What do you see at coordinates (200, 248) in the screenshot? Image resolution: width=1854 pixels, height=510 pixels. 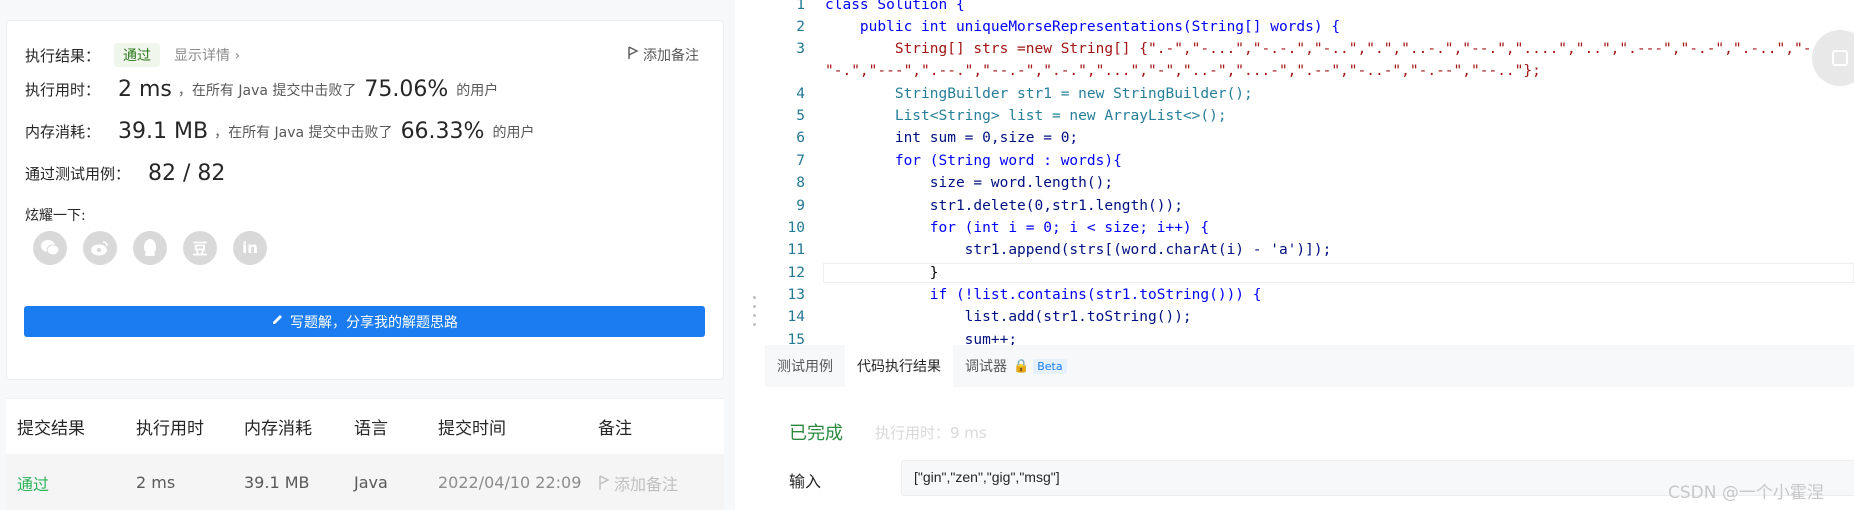 I see `douban-icon: 豆` at bounding box center [200, 248].